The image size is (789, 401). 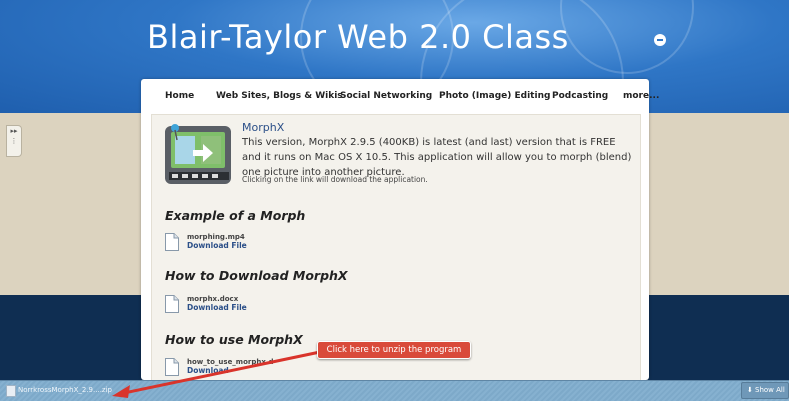 I want to click on download-file-link: Download, so click(x=208, y=370).